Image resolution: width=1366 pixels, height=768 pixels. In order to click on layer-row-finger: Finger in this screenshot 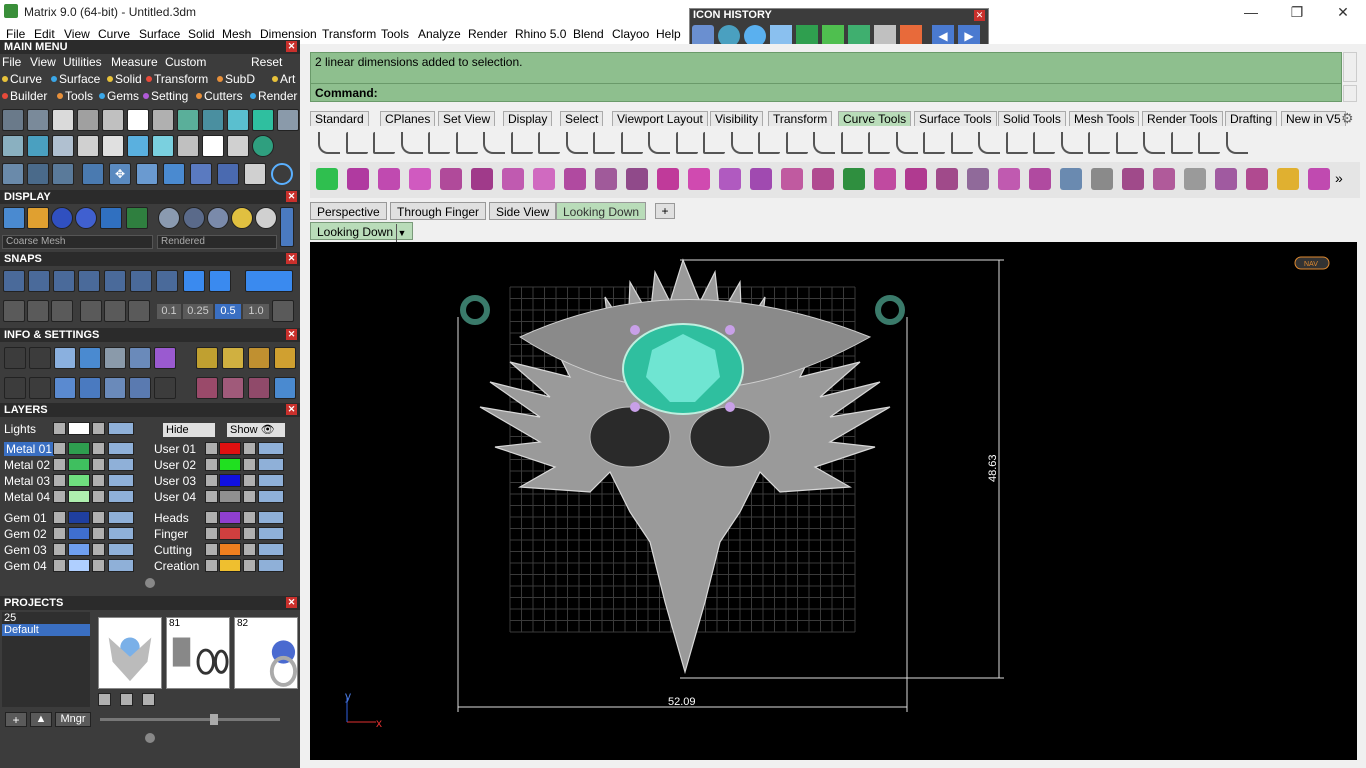, I will do `click(222, 534)`.